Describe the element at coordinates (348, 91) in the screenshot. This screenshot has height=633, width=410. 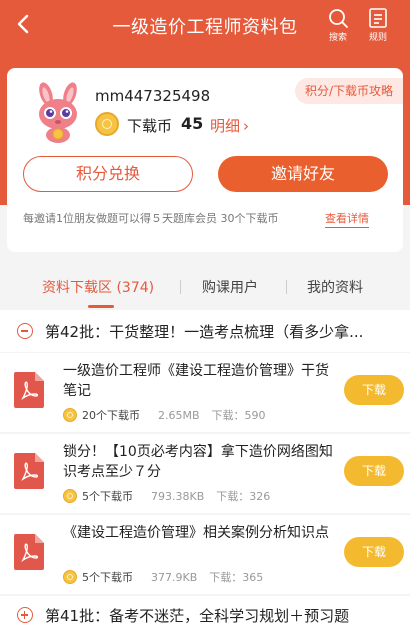
I see `points-guide-tag: 积分/下载币攻略` at that location.